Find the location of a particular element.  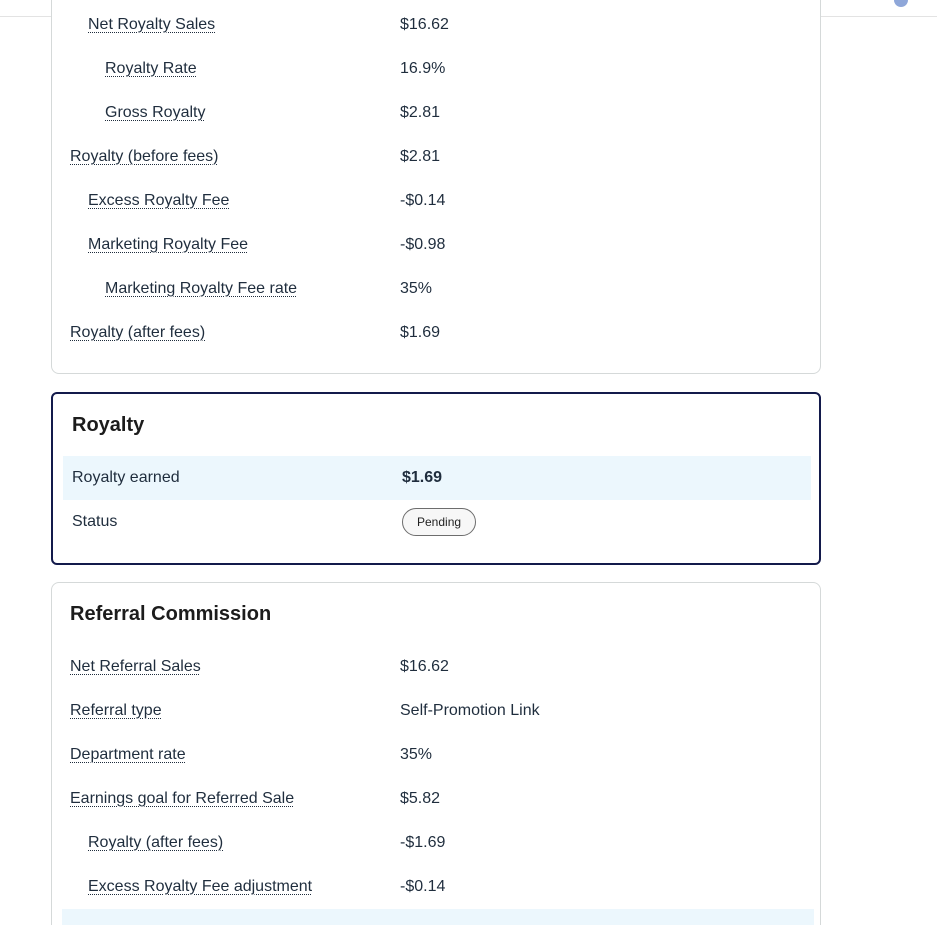

department-rate-label: Department rate is located at coordinates (128, 755).